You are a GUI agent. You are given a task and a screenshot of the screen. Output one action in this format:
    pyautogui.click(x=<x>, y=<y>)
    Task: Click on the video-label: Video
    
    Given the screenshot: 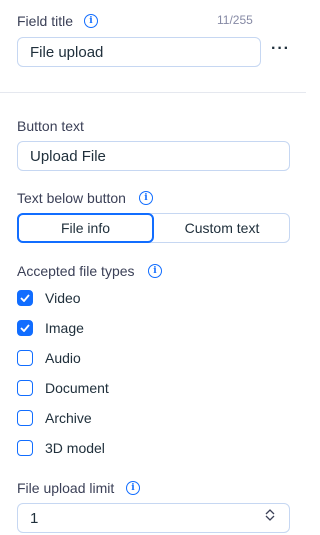 What is the action you would take?
    pyautogui.click(x=63, y=298)
    